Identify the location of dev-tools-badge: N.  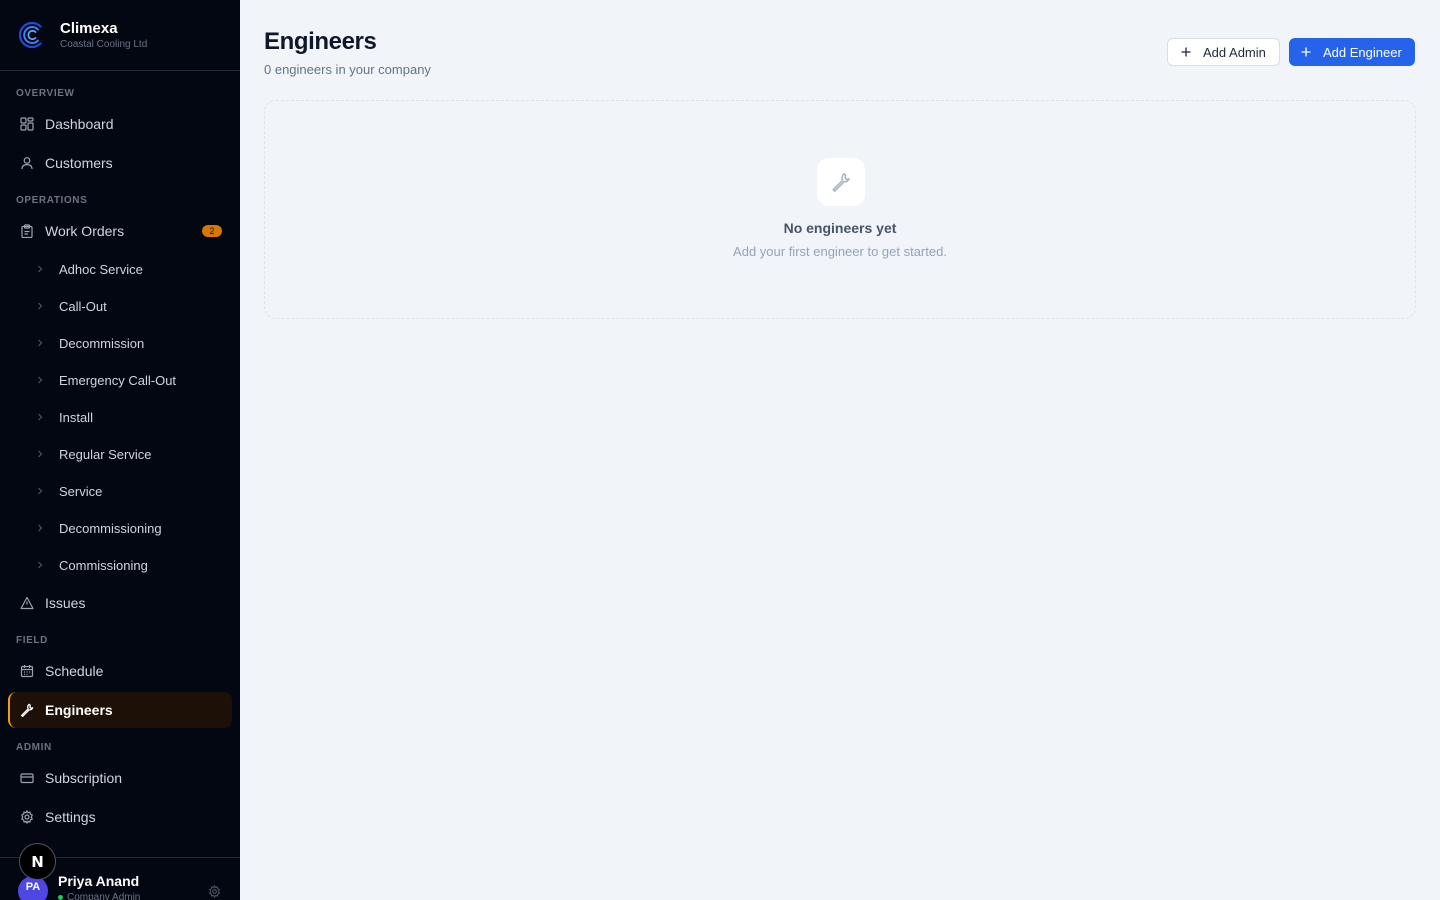
(37, 861).